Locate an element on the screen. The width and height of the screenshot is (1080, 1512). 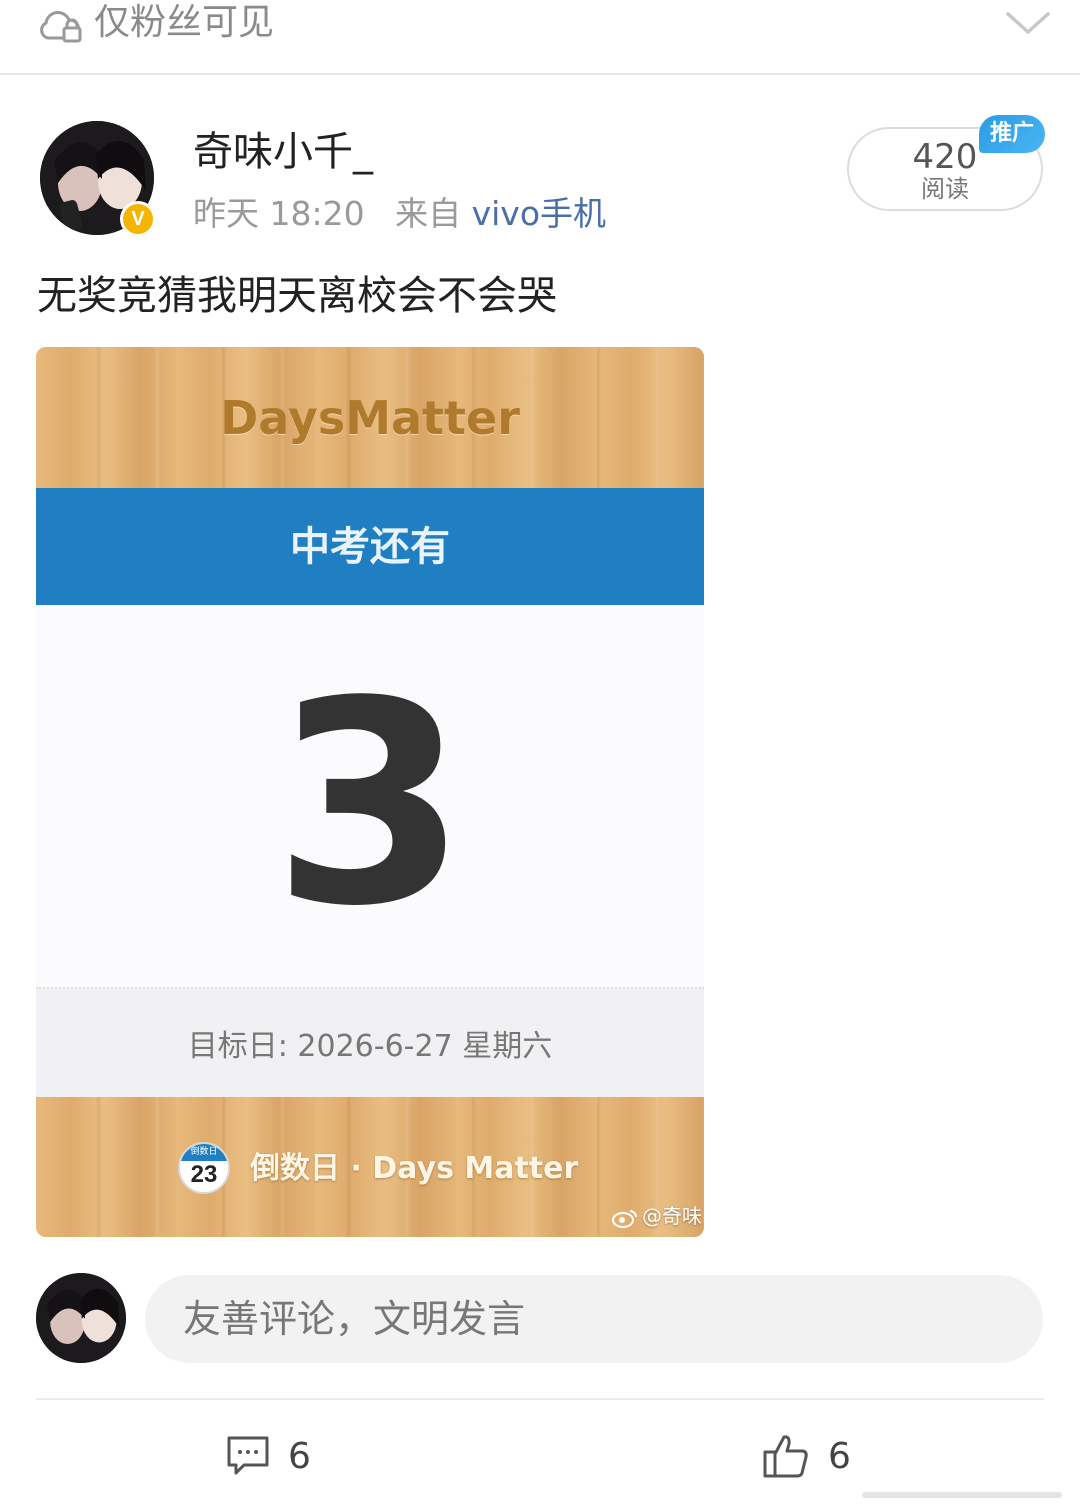
post-meta: 昨天 18:20 来自 vivo手机 is located at coordinates (399, 214).